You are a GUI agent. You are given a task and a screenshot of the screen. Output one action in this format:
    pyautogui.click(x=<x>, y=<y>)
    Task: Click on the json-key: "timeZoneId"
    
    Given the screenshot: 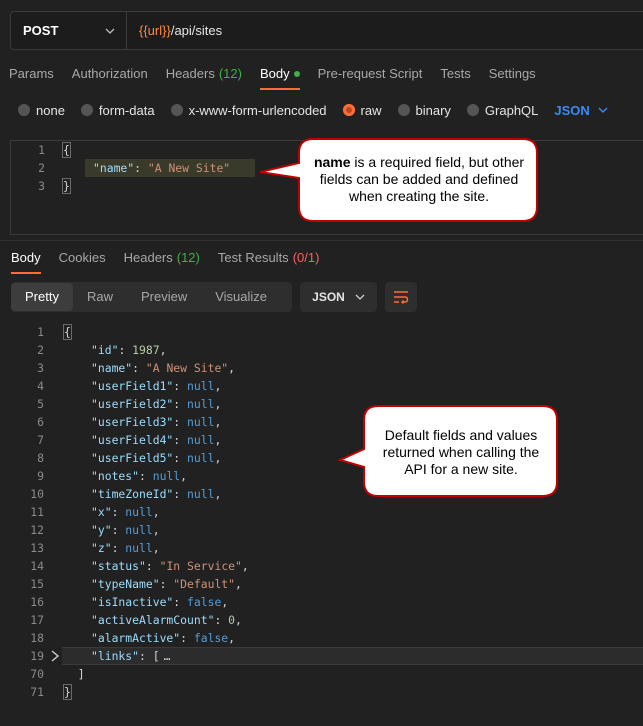 What is the action you would take?
    pyautogui.click(x=132, y=494)
    